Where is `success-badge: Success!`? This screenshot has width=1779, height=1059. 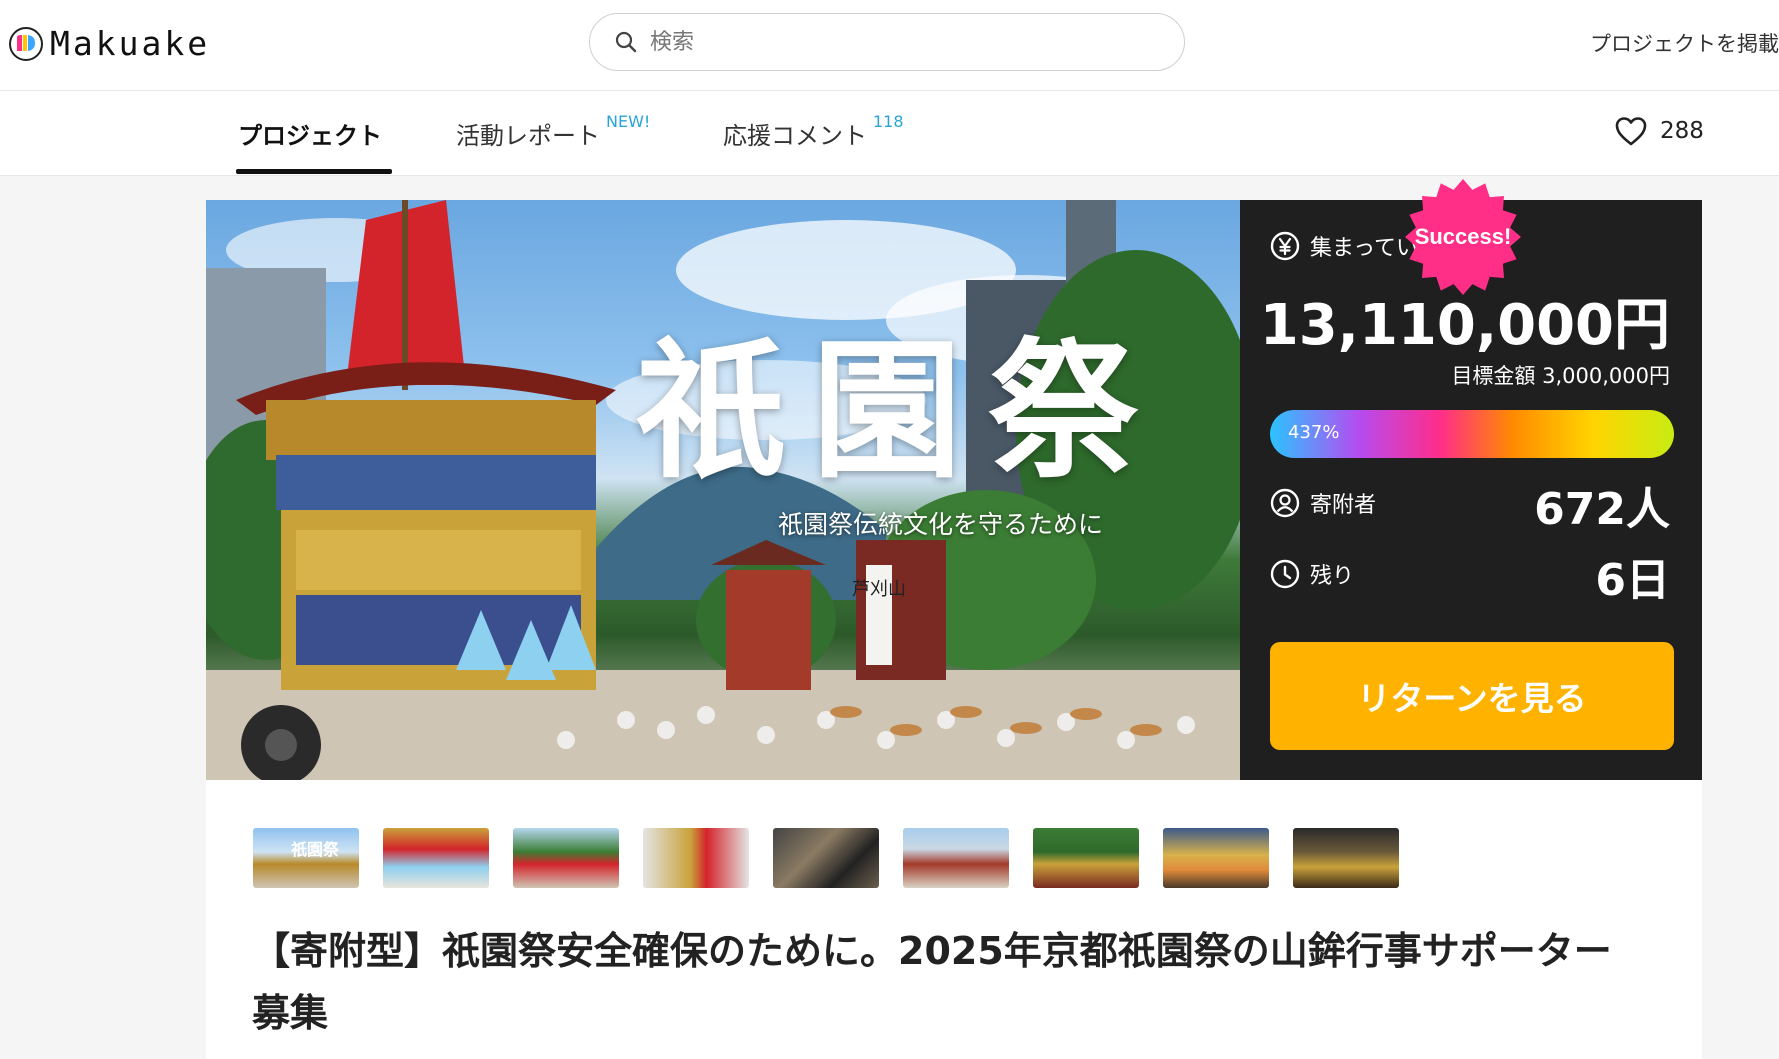
success-badge: Success! is located at coordinates (1463, 237).